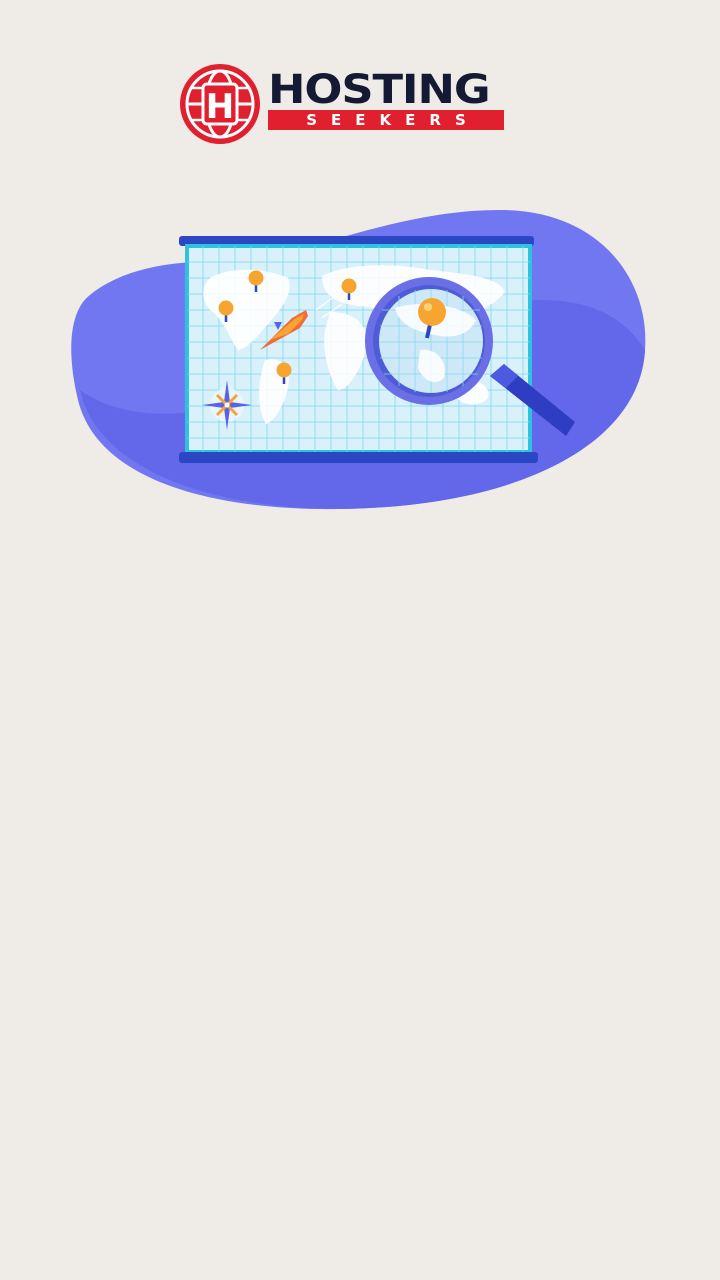 This screenshot has width=720, height=1280. I want to click on brand-tagline: SEEKERS, so click(386, 120).